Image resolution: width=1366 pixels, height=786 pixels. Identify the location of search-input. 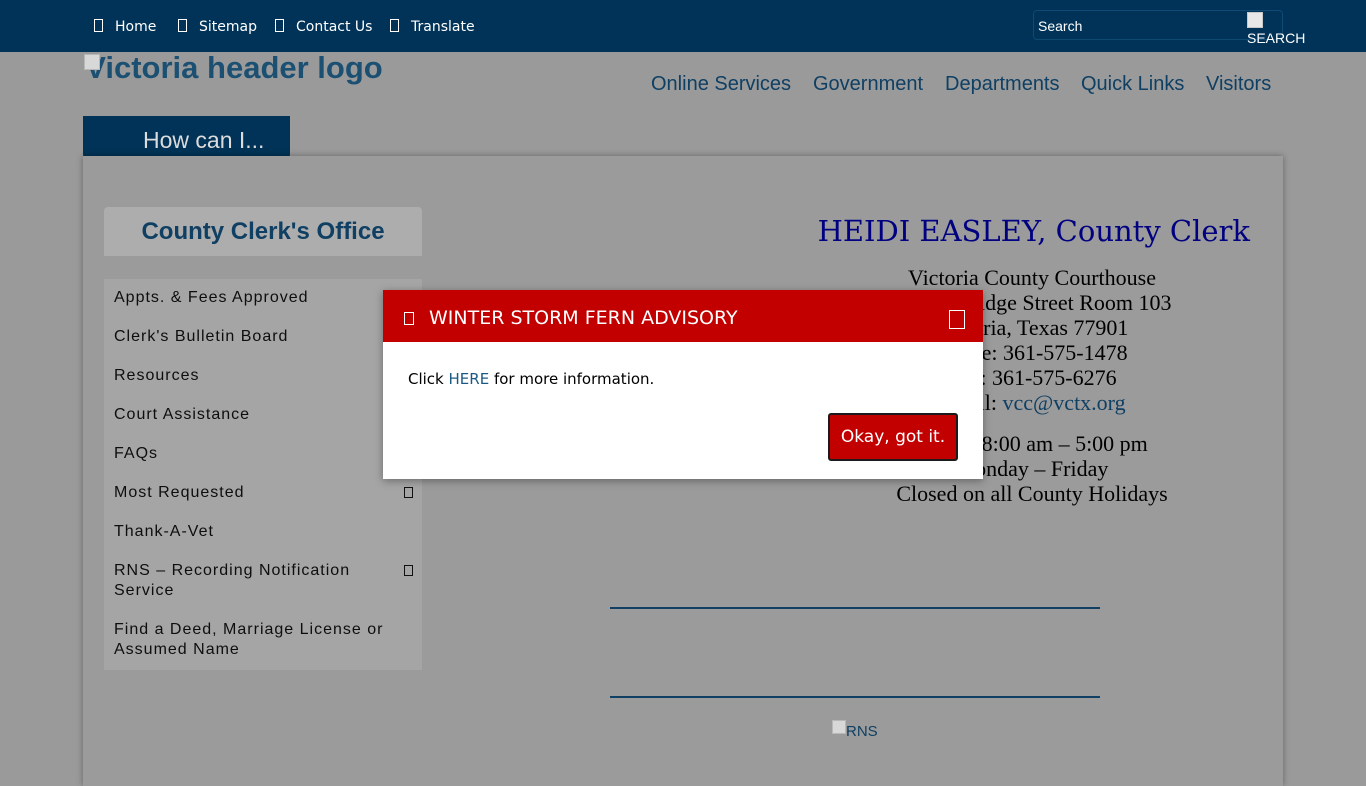
(1138, 26).